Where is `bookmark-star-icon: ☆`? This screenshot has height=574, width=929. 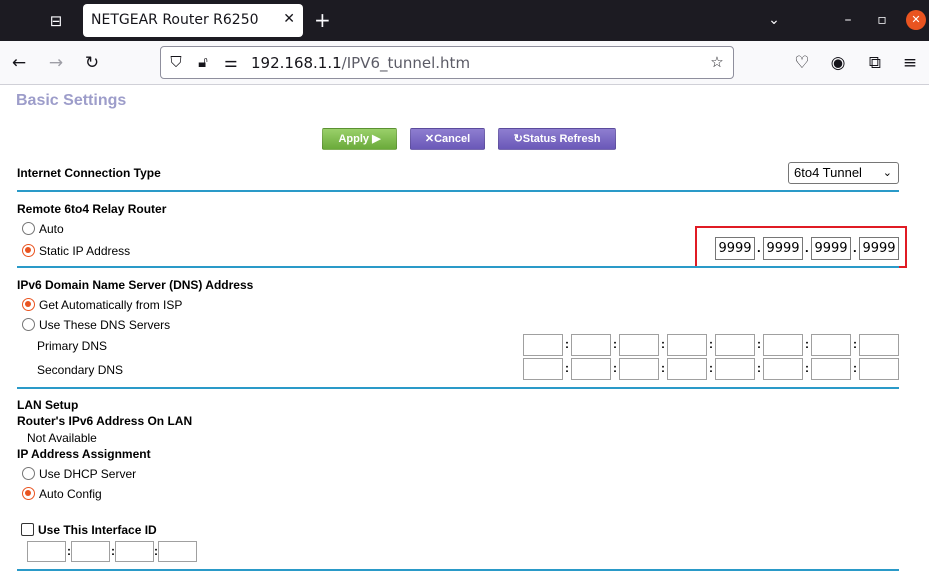
bookmark-star-icon: ☆ is located at coordinates (717, 62).